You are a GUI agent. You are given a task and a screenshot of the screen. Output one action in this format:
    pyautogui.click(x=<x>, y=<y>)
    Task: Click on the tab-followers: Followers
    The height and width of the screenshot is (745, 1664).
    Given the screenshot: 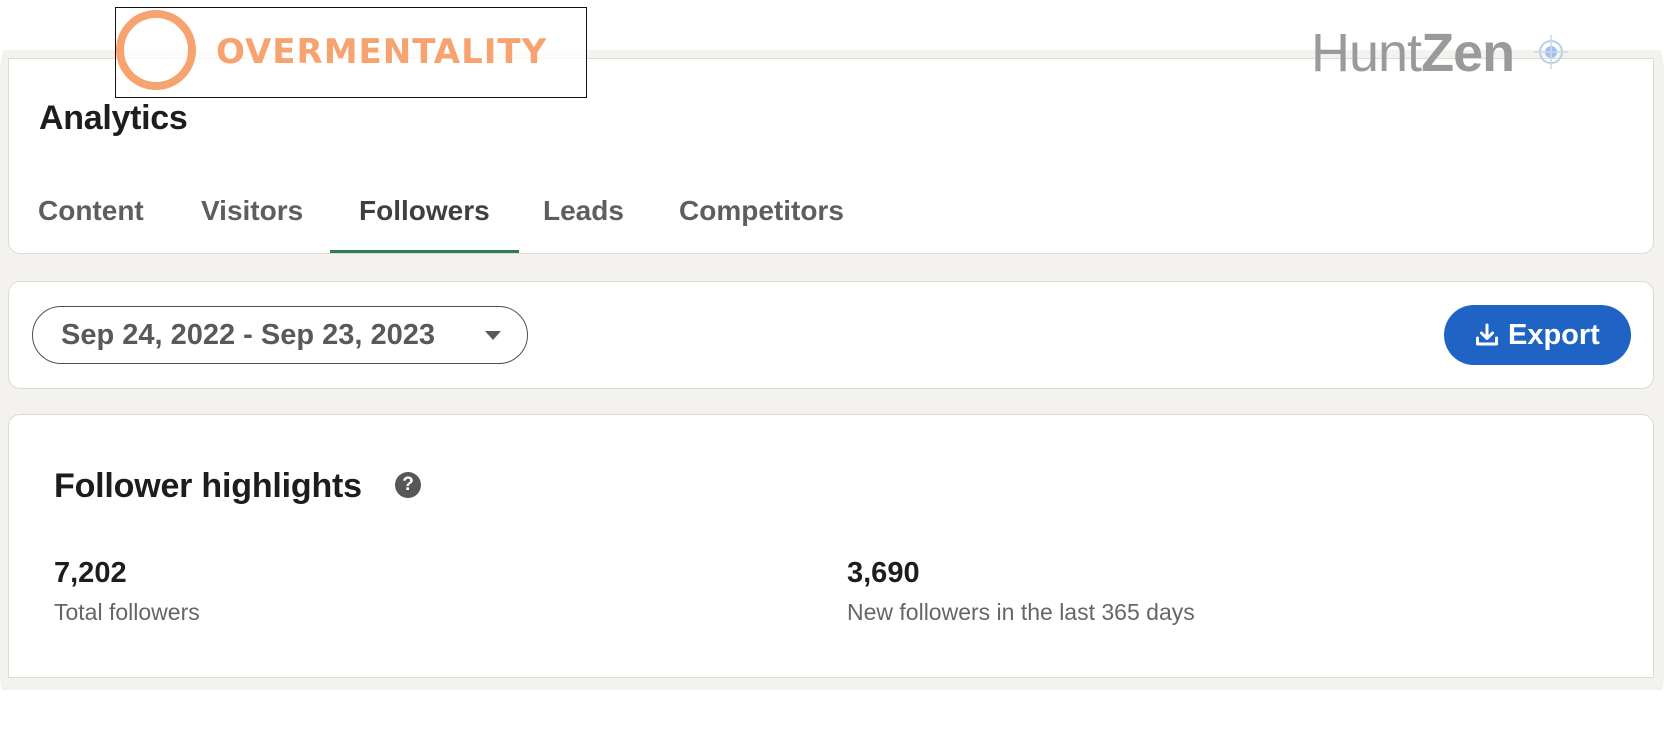 What is the action you would take?
    pyautogui.click(x=424, y=215)
    